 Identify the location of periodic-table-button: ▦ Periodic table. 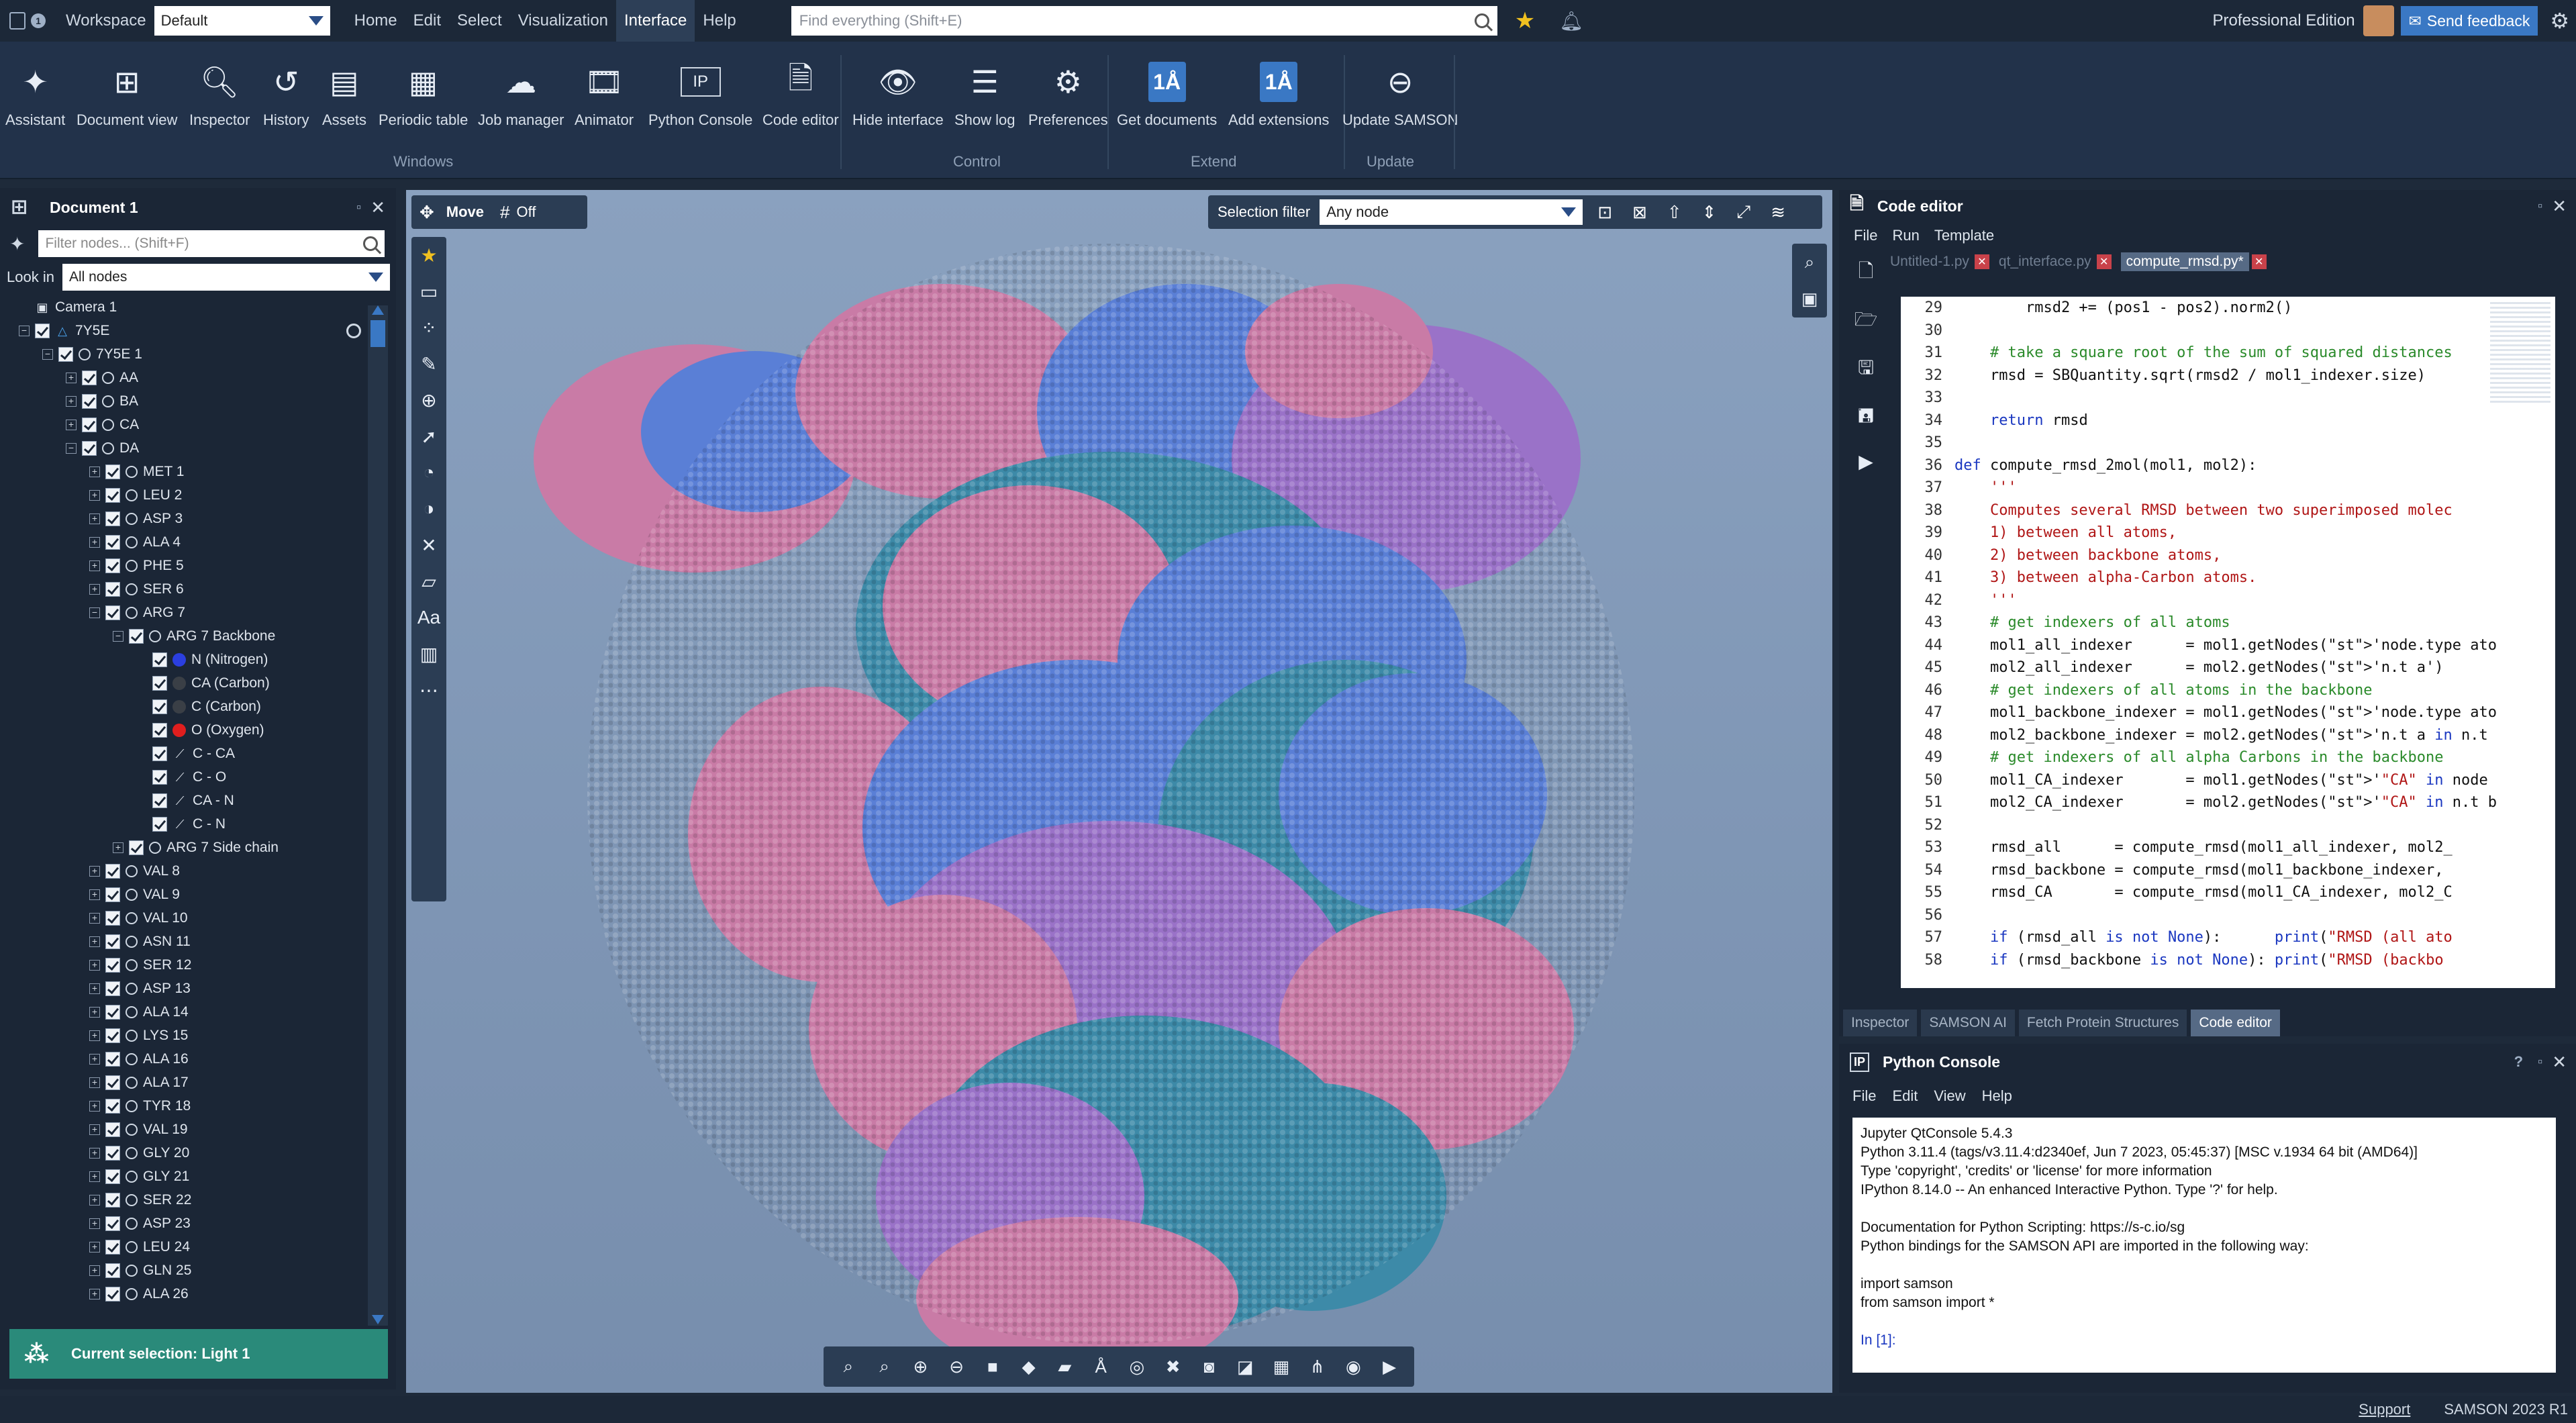
(423, 94).